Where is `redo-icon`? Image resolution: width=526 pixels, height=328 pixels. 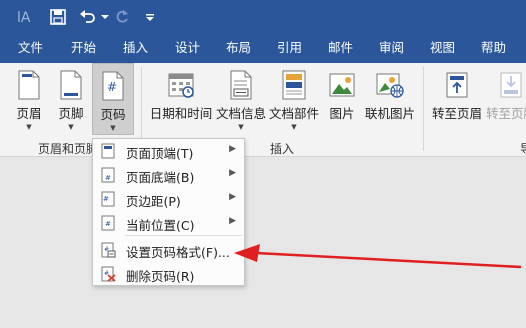 redo-icon is located at coordinates (122, 17).